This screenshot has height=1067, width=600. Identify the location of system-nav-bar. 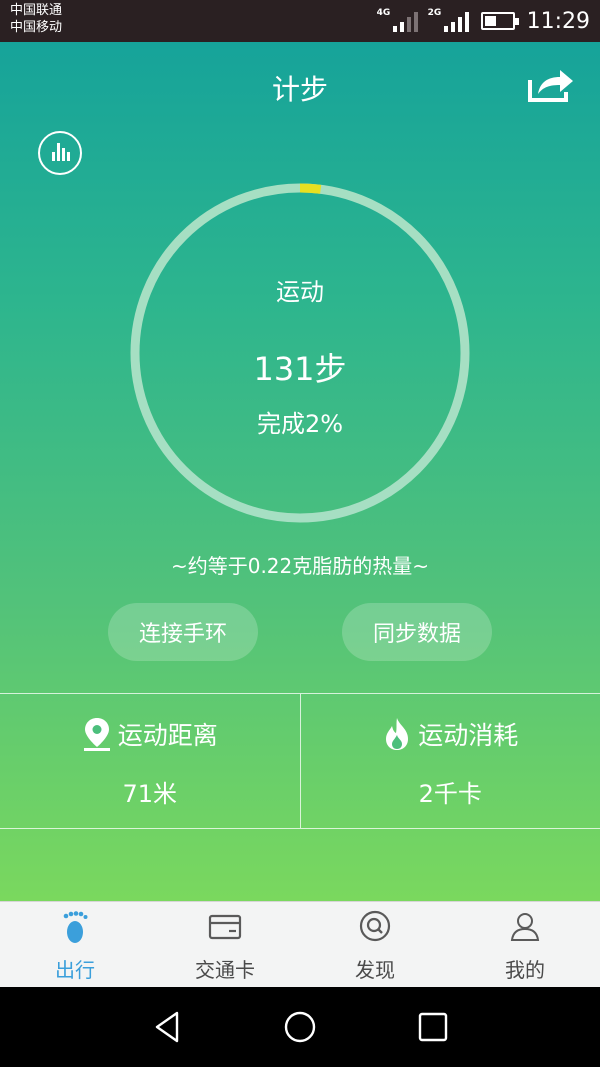
(300, 1027).